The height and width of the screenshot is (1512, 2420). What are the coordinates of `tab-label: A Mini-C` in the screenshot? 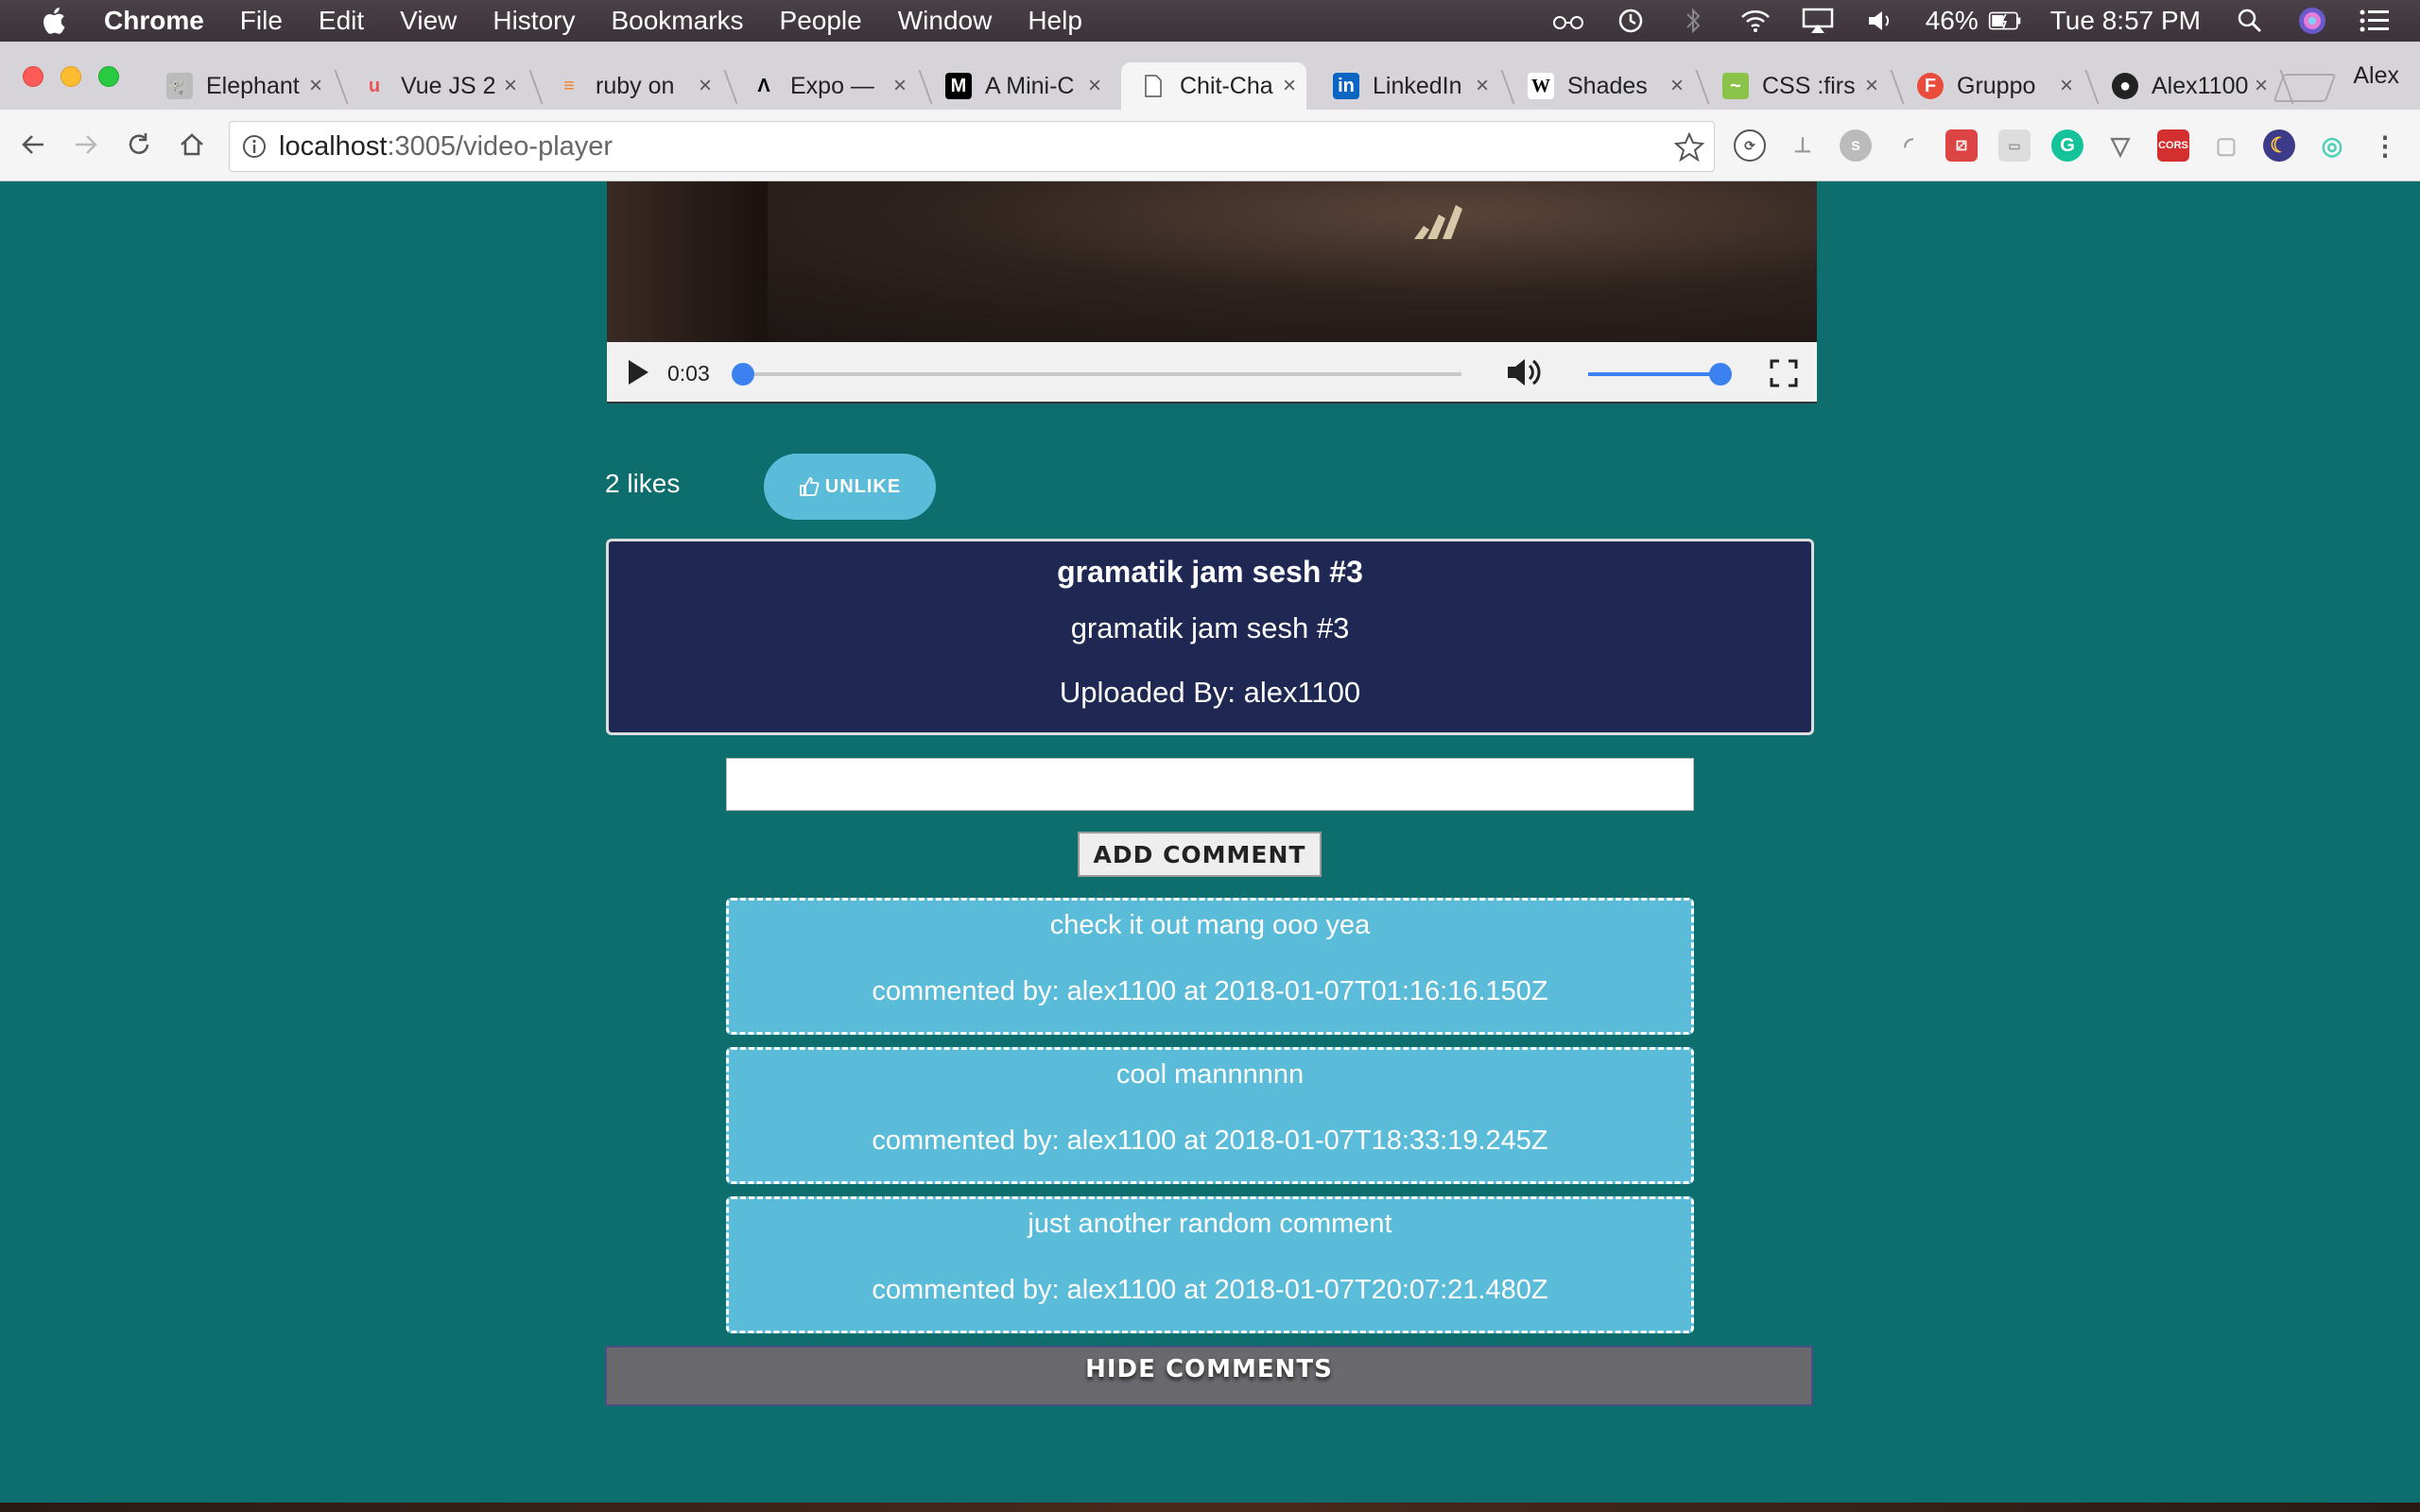 It's located at (1030, 85).